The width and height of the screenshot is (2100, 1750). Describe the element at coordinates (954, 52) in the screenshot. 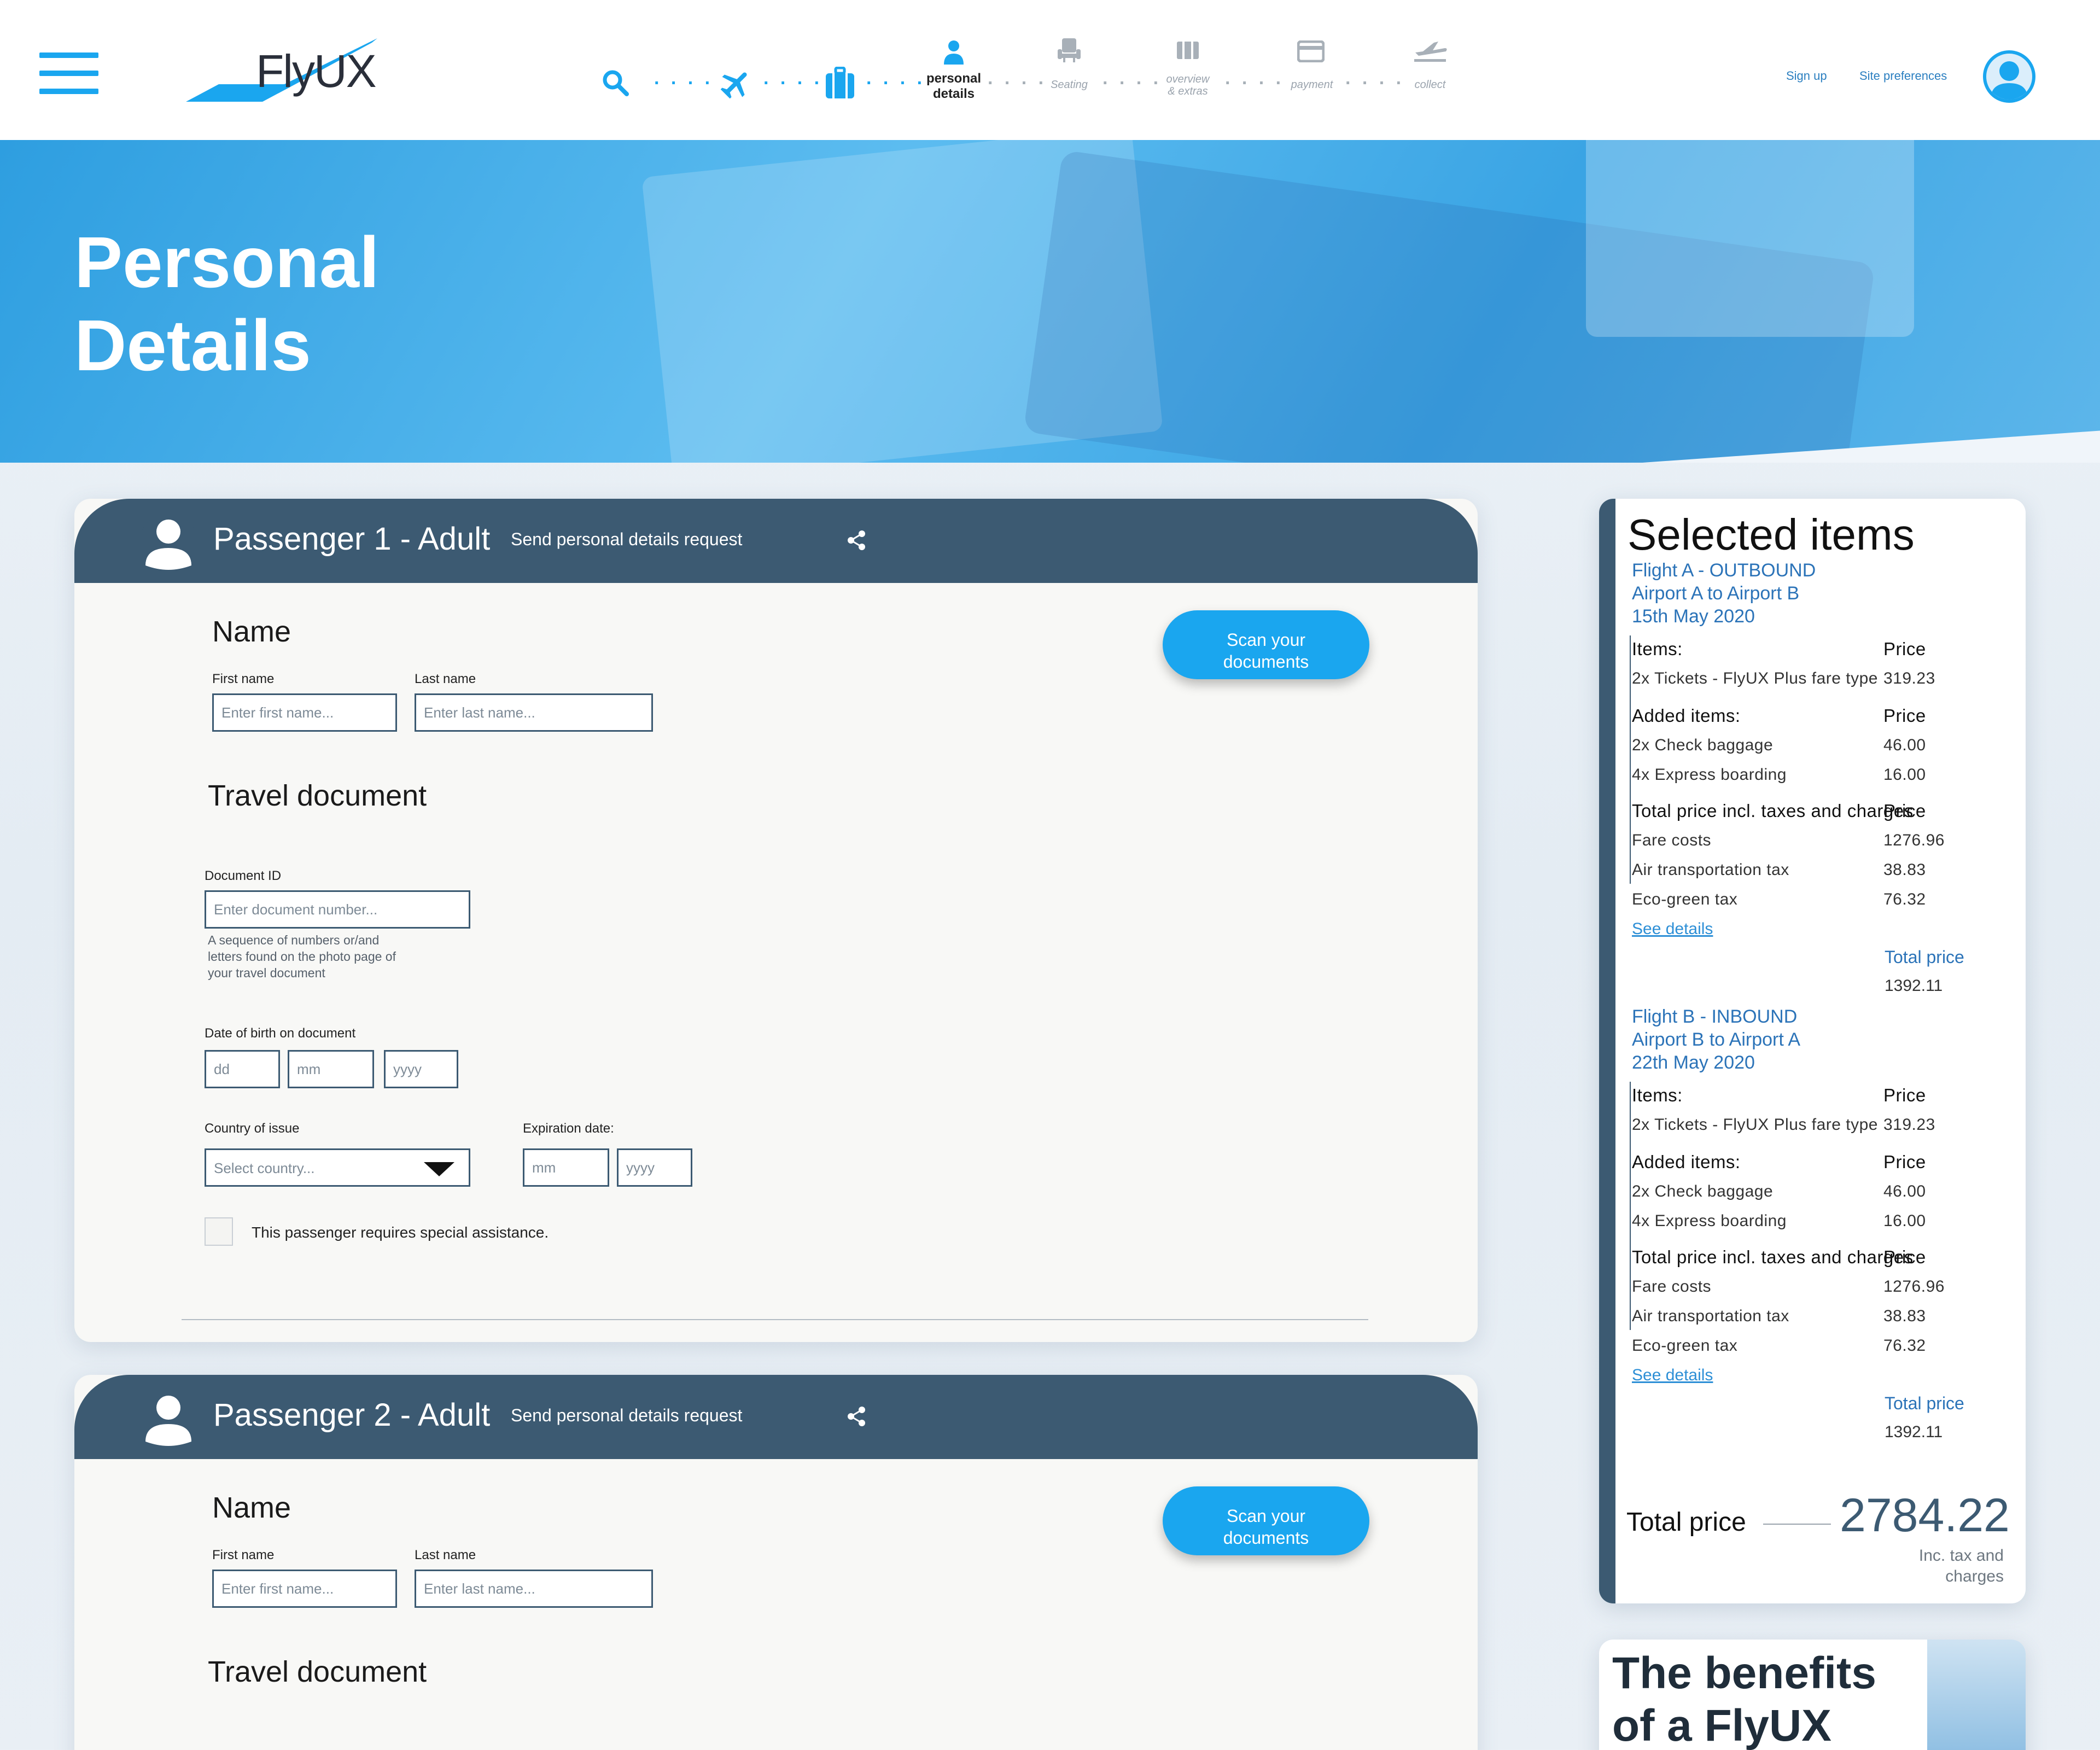

I see `person-icon` at that location.